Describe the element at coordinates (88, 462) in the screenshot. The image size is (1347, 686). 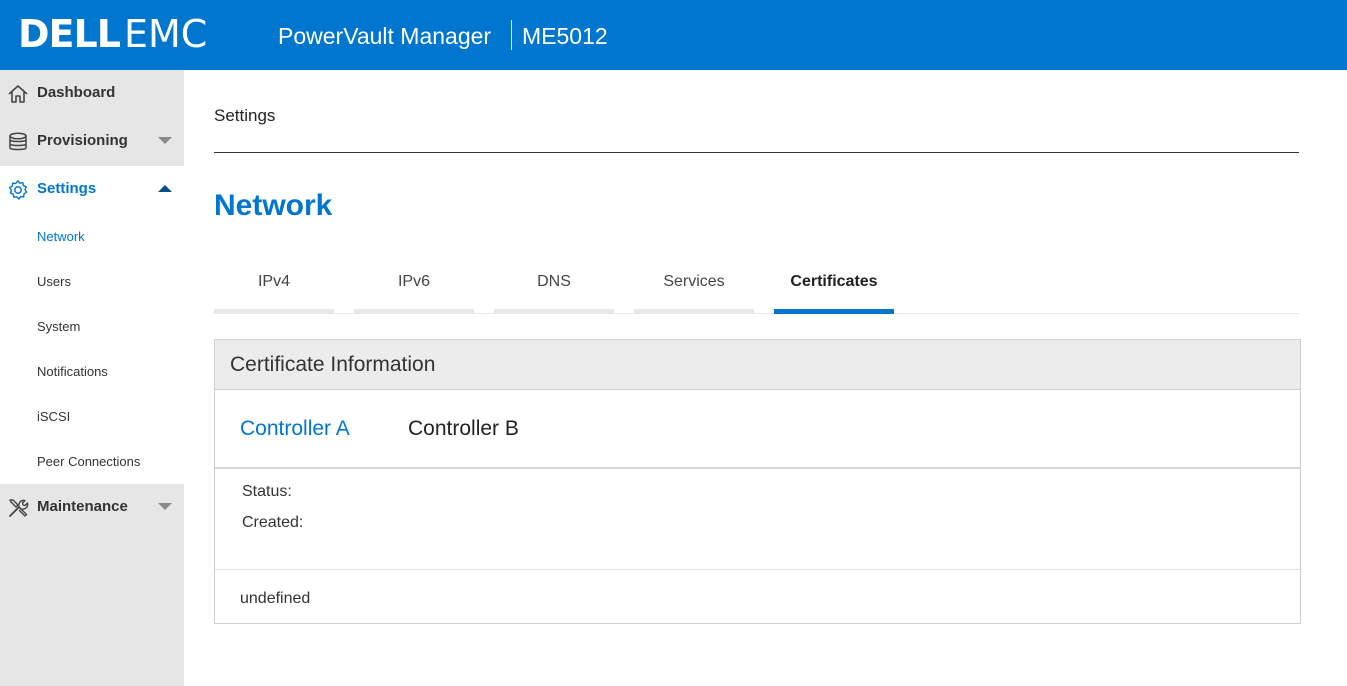
I see `sidebar-subitem-peer-connections: Peer Connections` at that location.